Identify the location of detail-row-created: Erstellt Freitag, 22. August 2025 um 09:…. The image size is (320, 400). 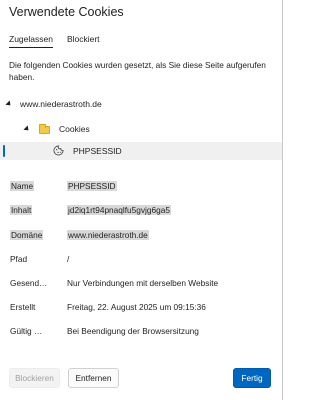
(141, 307).